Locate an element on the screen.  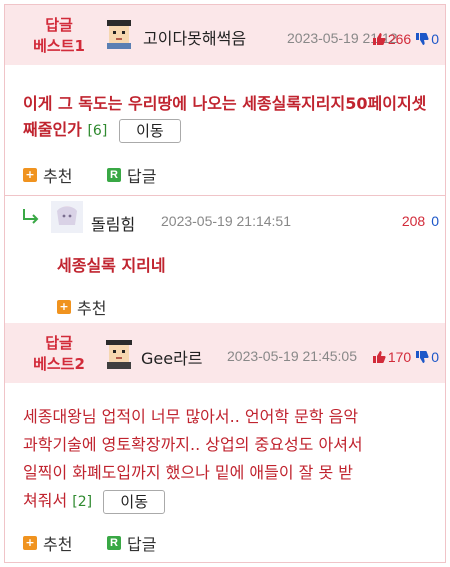
comment-text-line: 쳐줘서 [2] 이동 is located at coordinates (231, 501).